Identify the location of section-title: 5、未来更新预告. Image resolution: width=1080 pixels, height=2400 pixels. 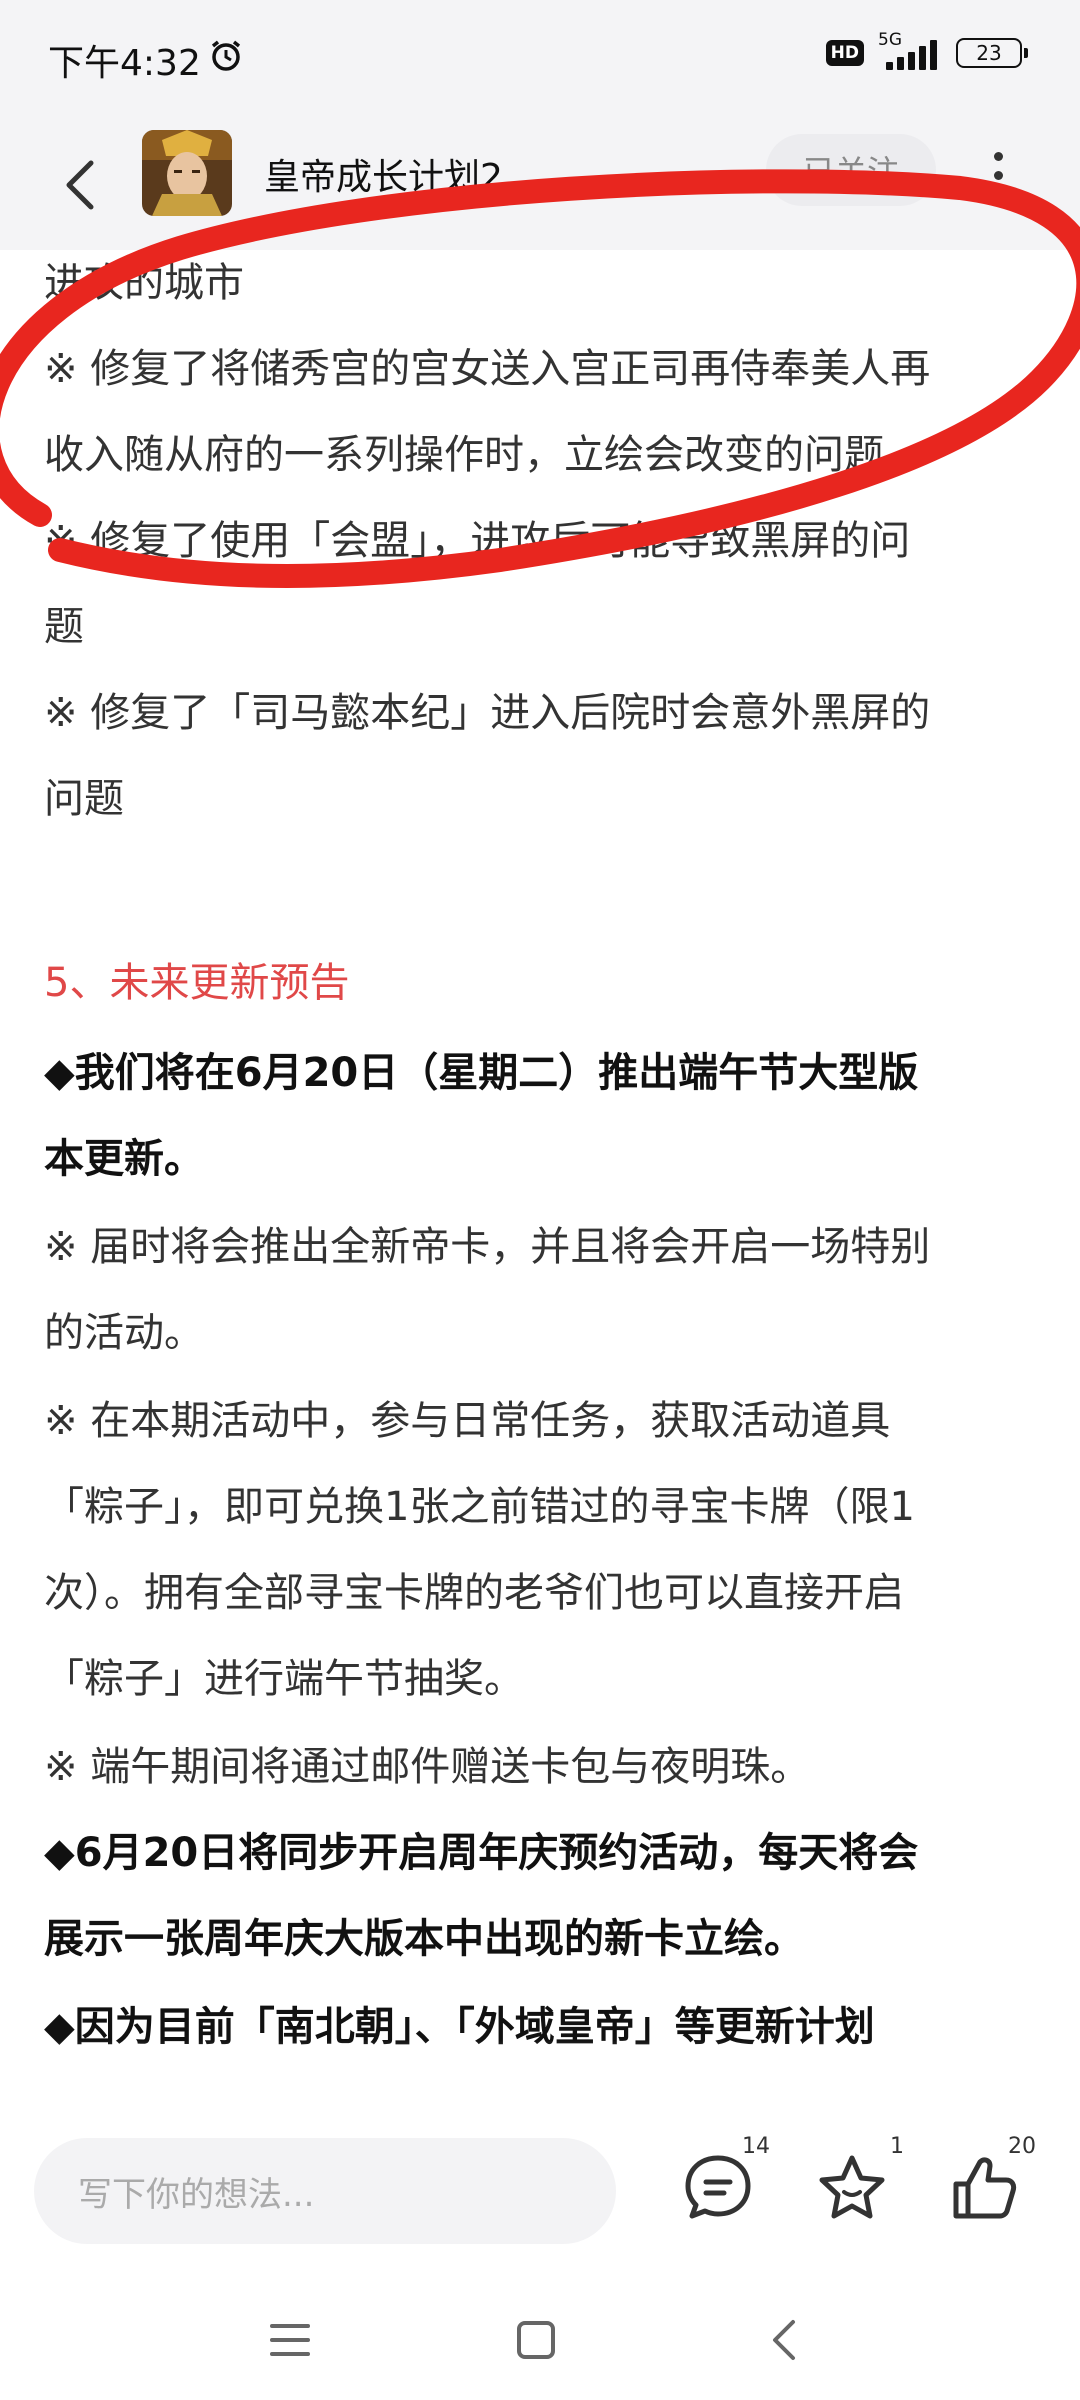
(197, 983).